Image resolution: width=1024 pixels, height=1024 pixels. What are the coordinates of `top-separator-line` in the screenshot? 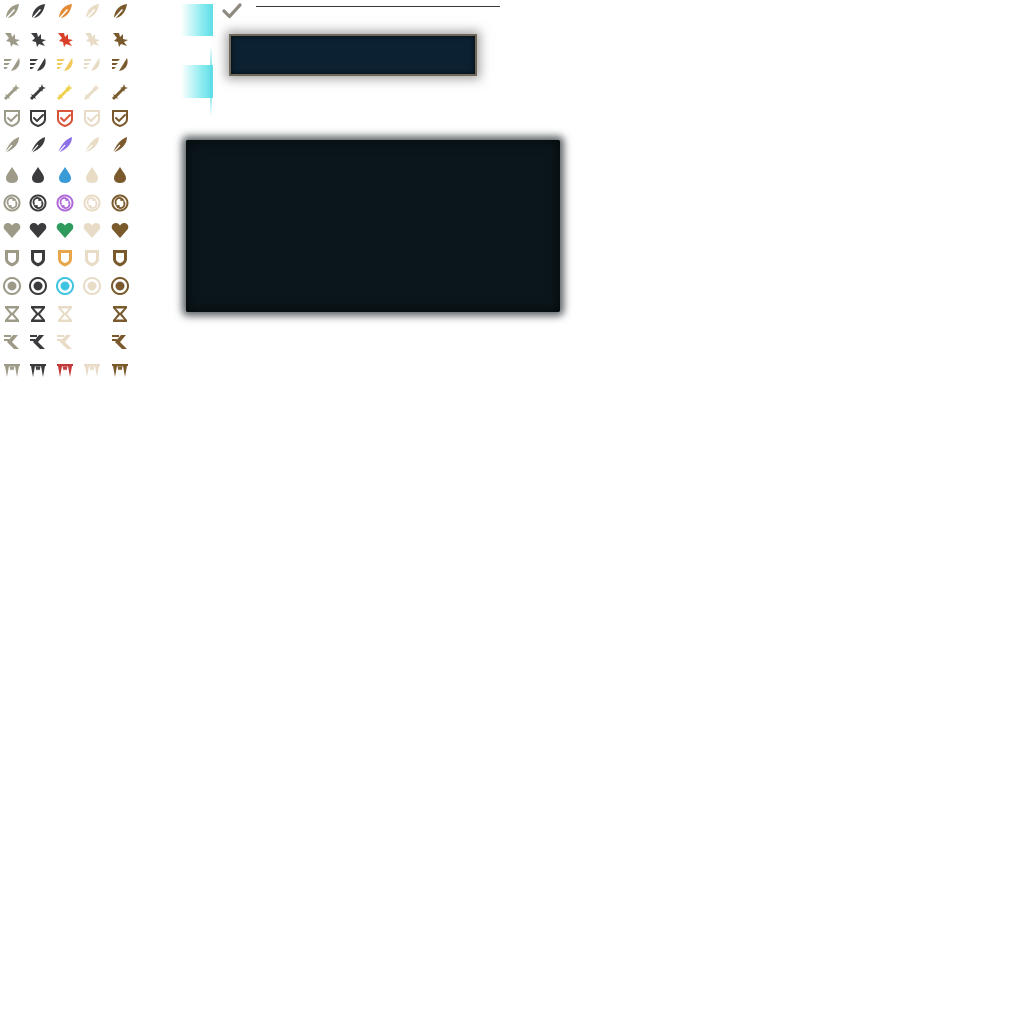 It's located at (378, 6).